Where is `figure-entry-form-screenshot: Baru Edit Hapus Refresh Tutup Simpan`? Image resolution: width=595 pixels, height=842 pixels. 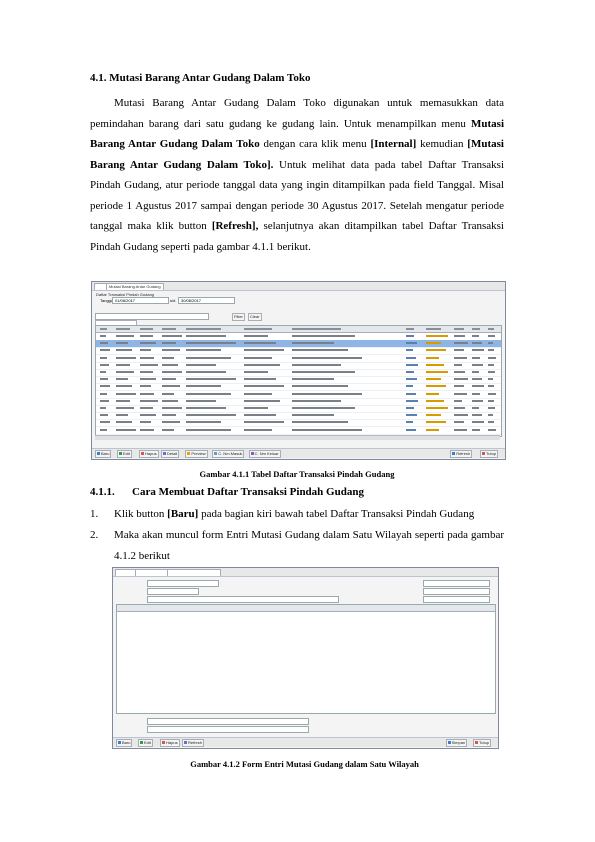 figure-entry-form-screenshot: Baru Edit Hapus Refresh Tutup Simpan is located at coordinates (305, 658).